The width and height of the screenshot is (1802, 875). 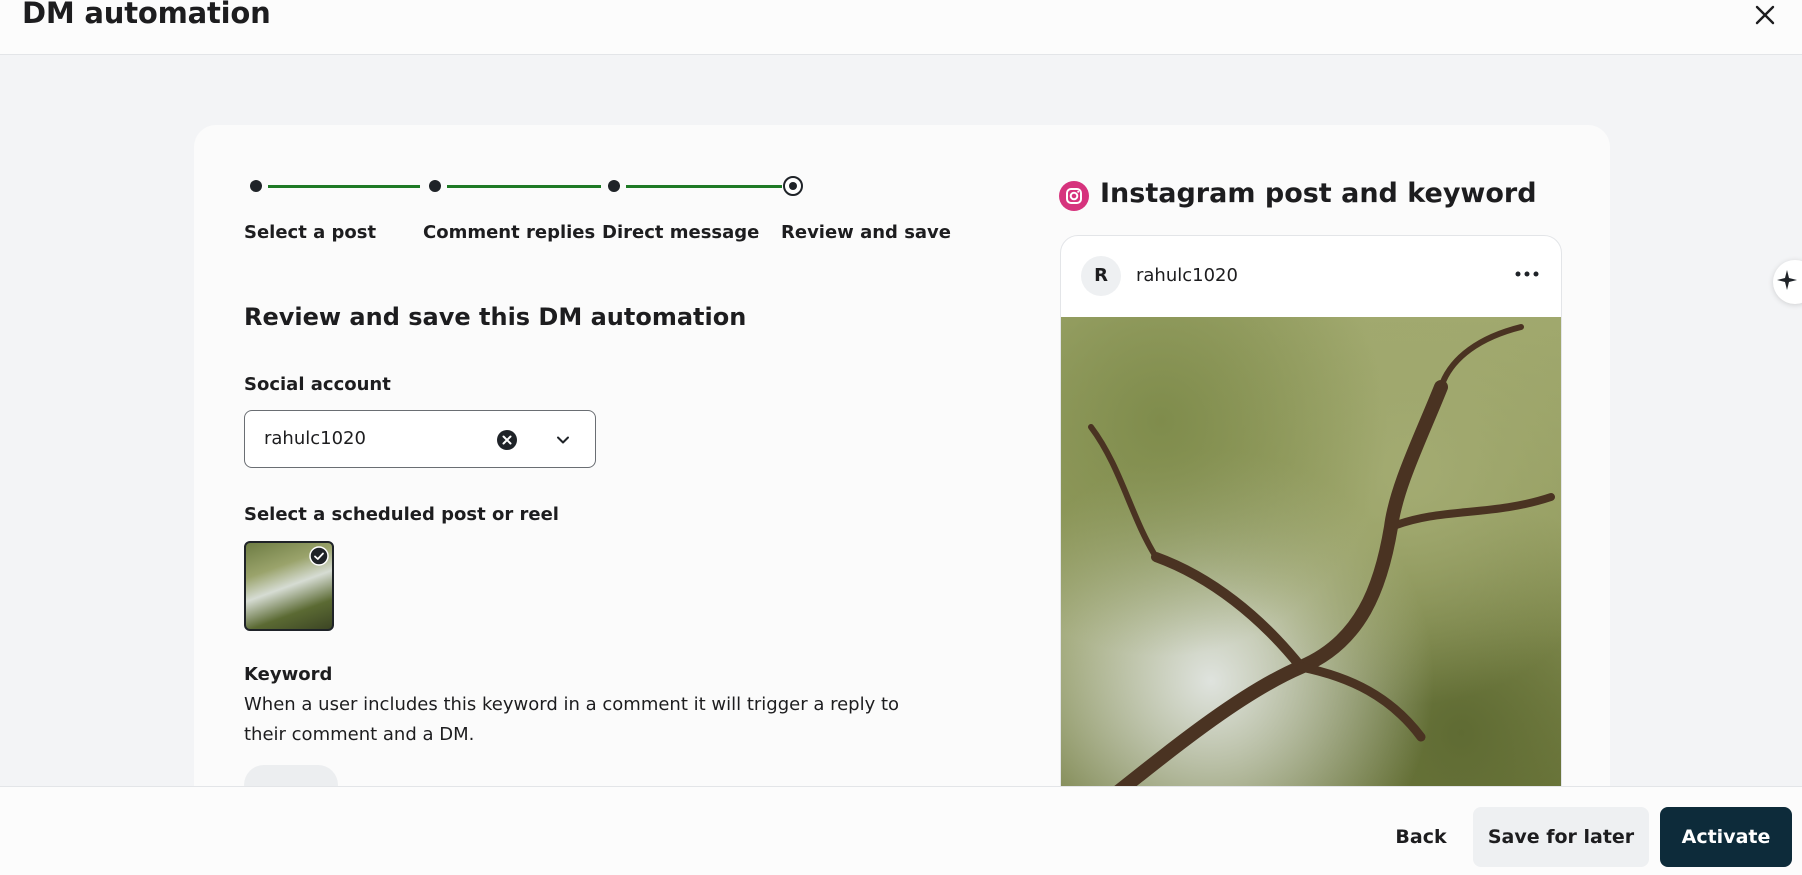 I want to click on back-button: Back, so click(x=1421, y=837).